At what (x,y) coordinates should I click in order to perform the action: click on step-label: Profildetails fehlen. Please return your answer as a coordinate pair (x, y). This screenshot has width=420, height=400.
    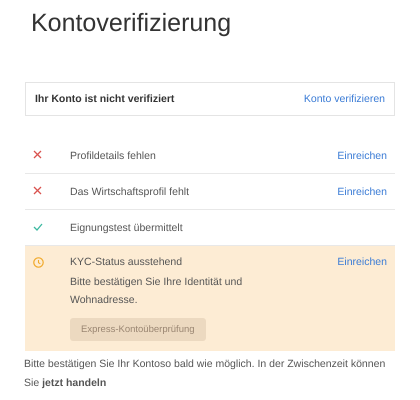
    Looking at the image, I should click on (113, 156).